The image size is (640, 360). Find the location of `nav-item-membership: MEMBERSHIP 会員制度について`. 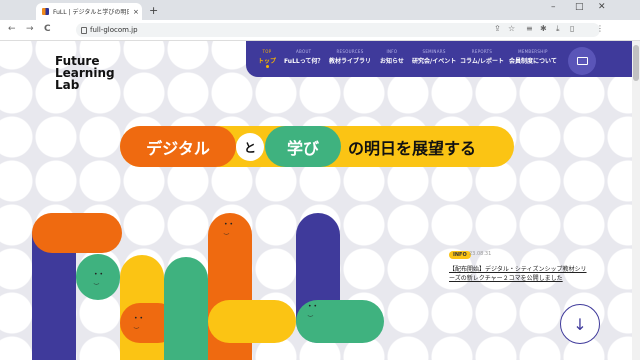

nav-item-membership: MEMBERSHIP 会員制度について is located at coordinates (533, 57).